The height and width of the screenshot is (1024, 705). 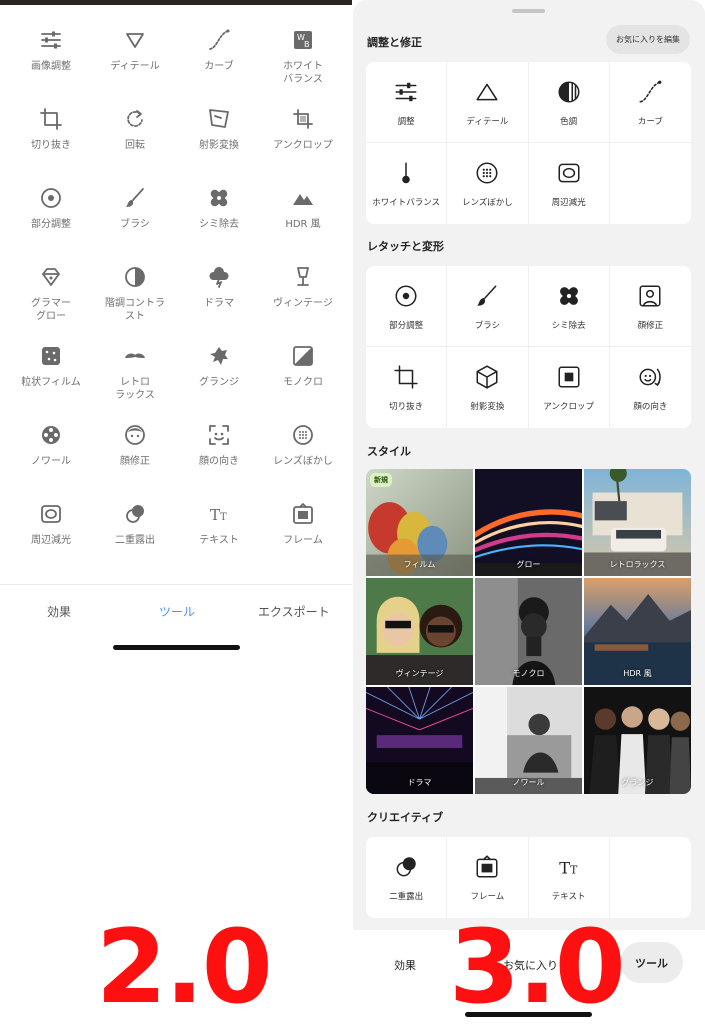 What do you see at coordinates (219, 146) in the screenshot?
I see `tool-item: 射影変換` at bounding box center [219, 146].